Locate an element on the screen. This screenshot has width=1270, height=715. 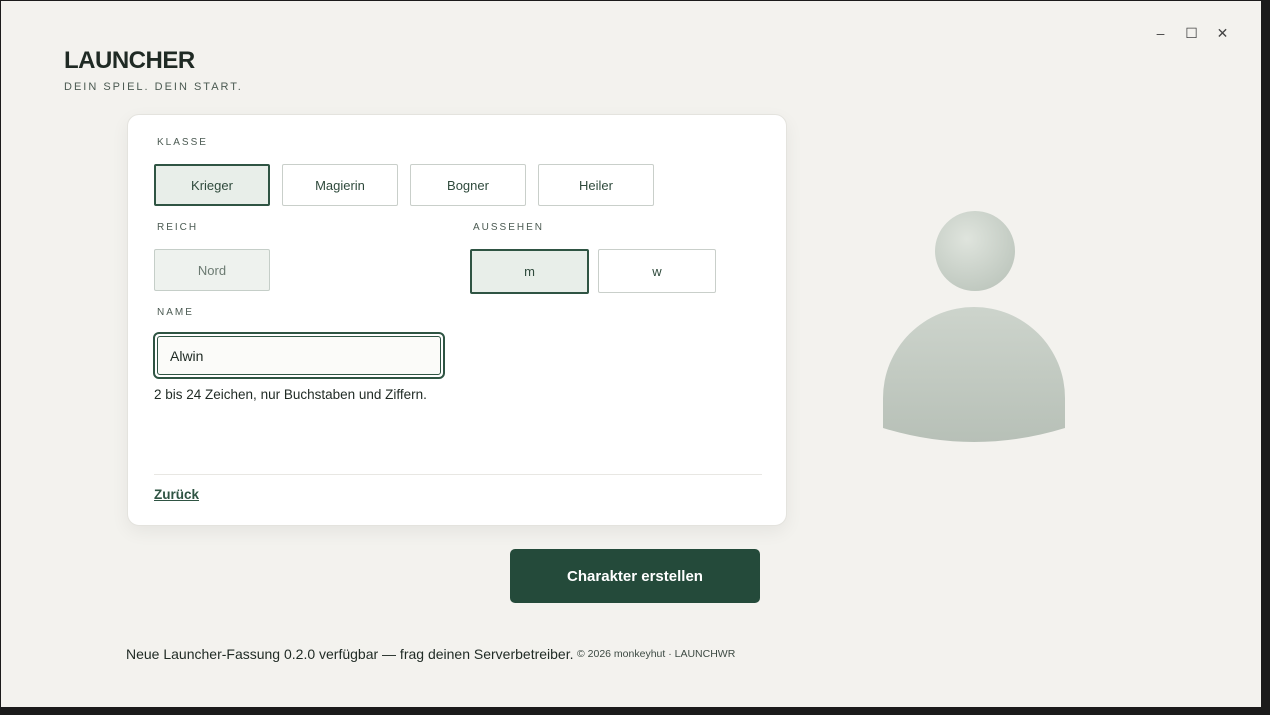
minimize-icon: – is located at coordinates (1160, 33).